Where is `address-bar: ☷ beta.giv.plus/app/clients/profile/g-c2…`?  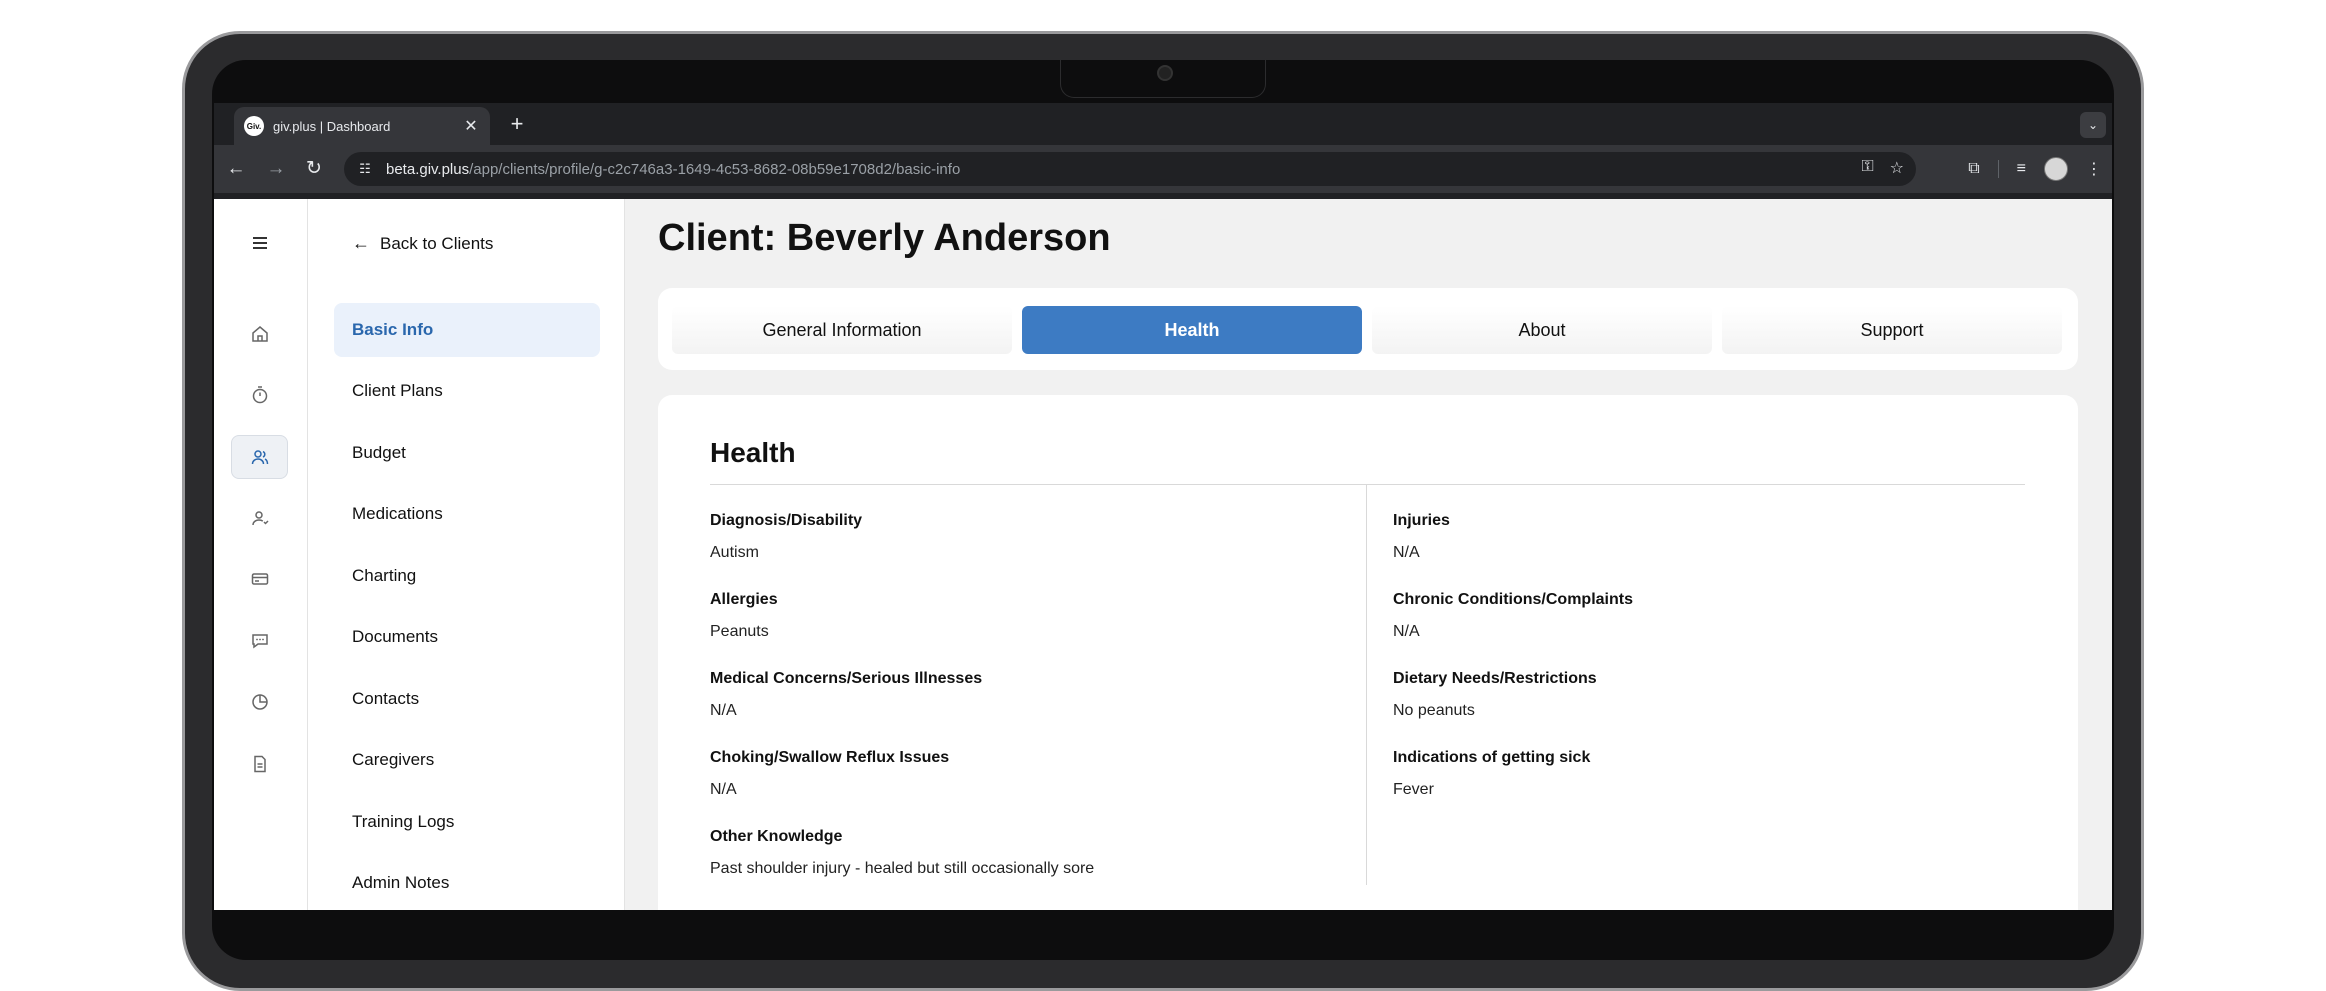 address-bar: ☷ beta.giv.plus/app/clients/profile/g-c2… is located at coordinates (1130, 169).